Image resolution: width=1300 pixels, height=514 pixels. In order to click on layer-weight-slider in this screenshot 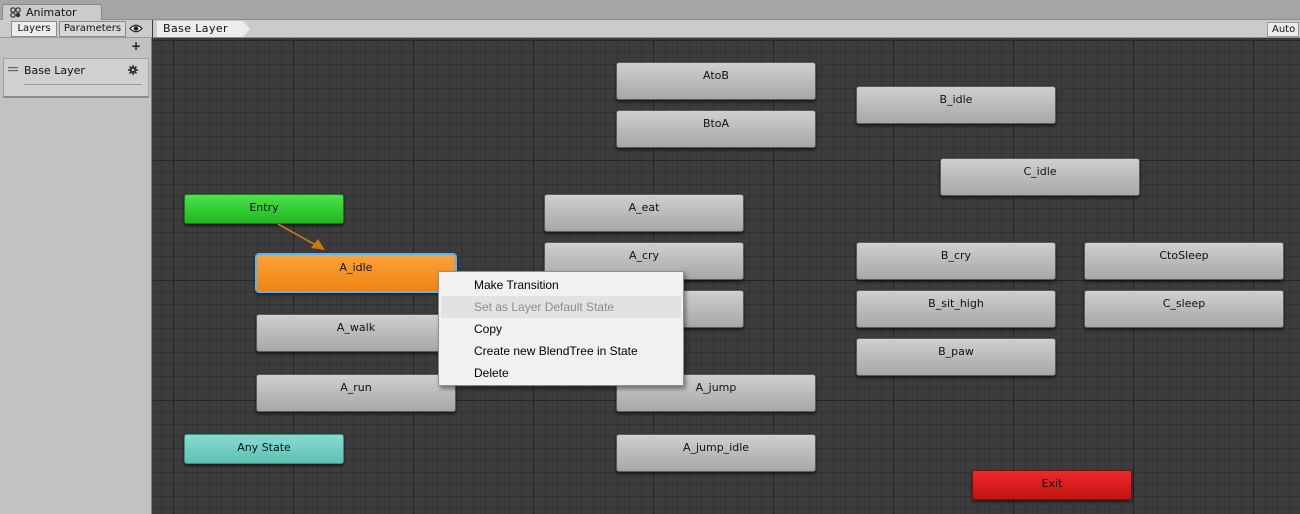, I will do `click(83, 84)`.